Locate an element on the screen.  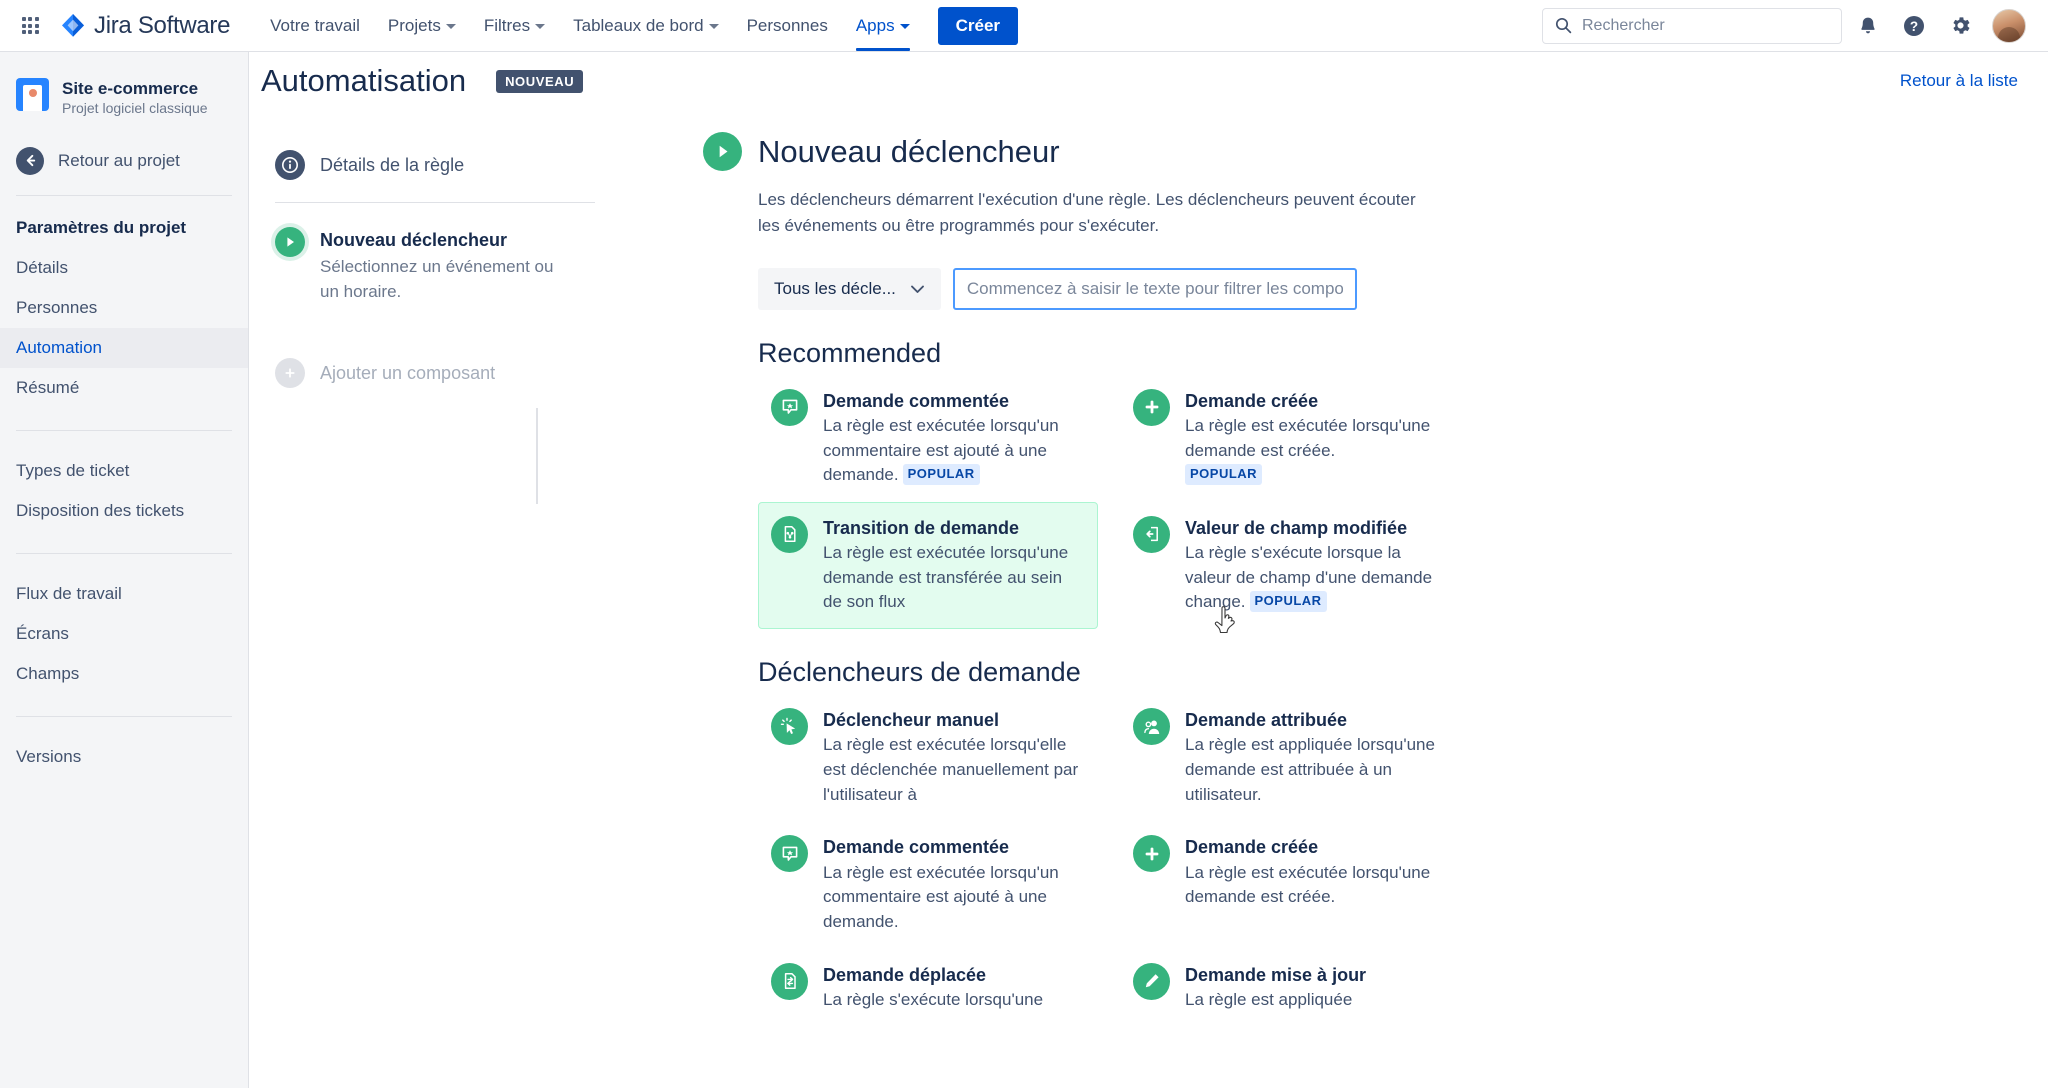
add-component-row: Ajouter un composant is located at coordinates (475, 373).